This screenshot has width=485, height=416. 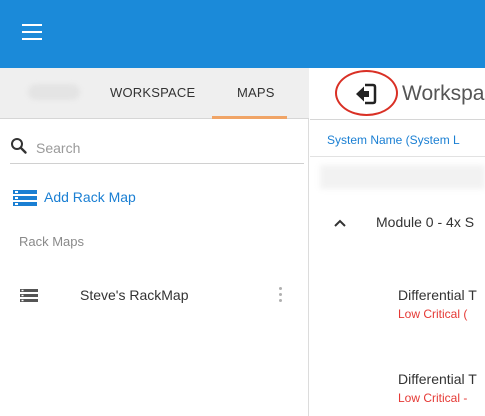 What do you see at coordinates (425, 222) in the screenshot?
I see `module-label: Module 0 - 4x S` at bounding box center [425, 222].